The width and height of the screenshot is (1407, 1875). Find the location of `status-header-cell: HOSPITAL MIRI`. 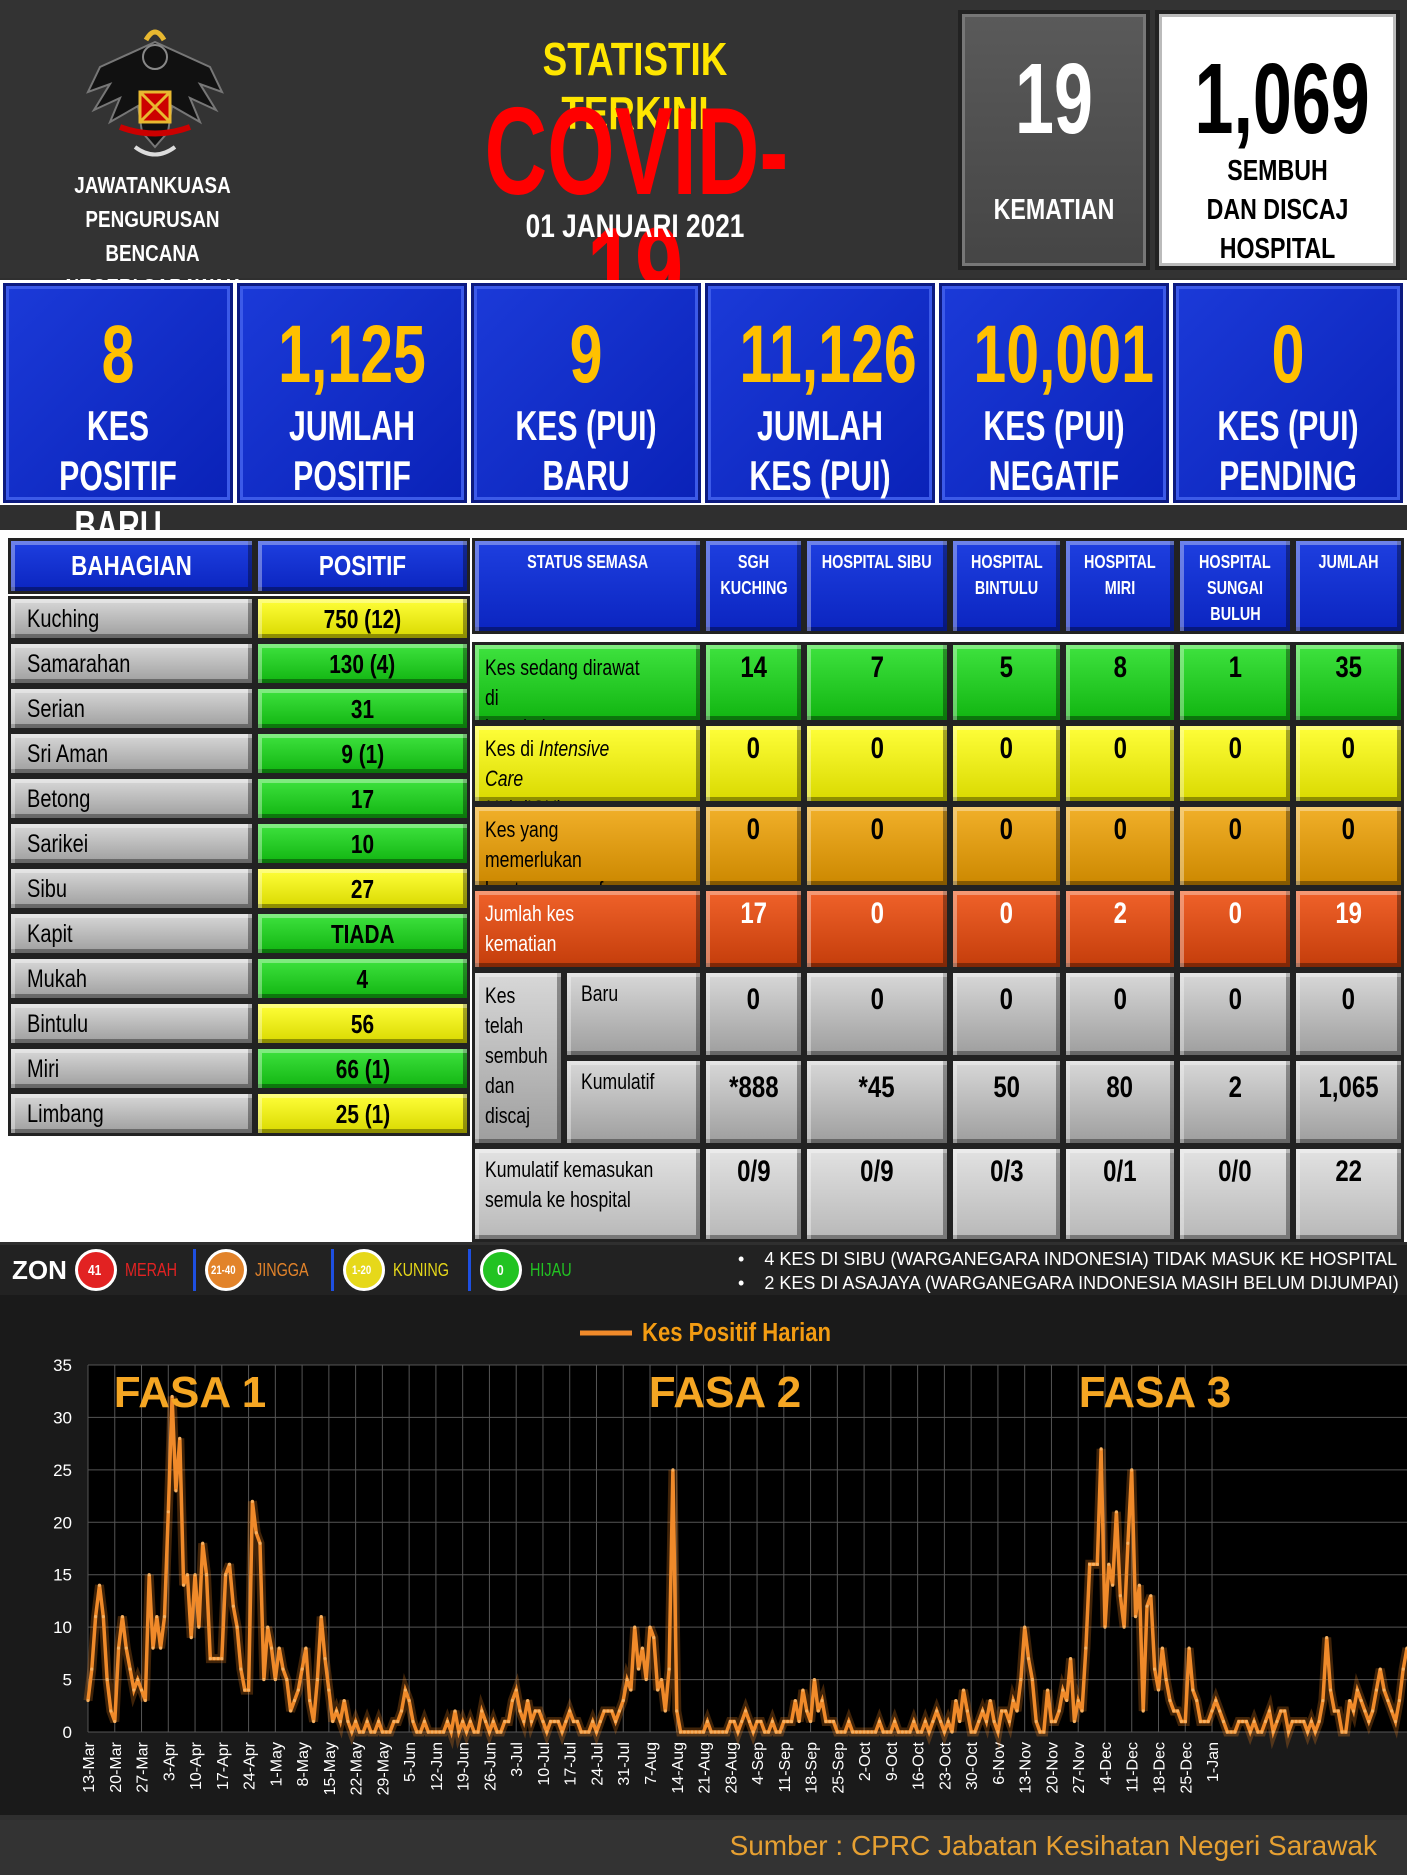

status-header-cell: HOSPITAL MIRI is located at coordinates (1120, 586).